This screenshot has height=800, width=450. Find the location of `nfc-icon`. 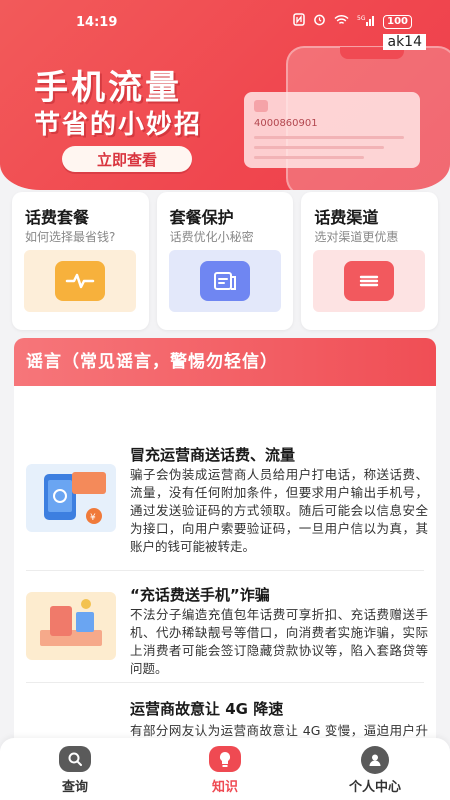

nfc-icon is located at coordinates (299, 21).